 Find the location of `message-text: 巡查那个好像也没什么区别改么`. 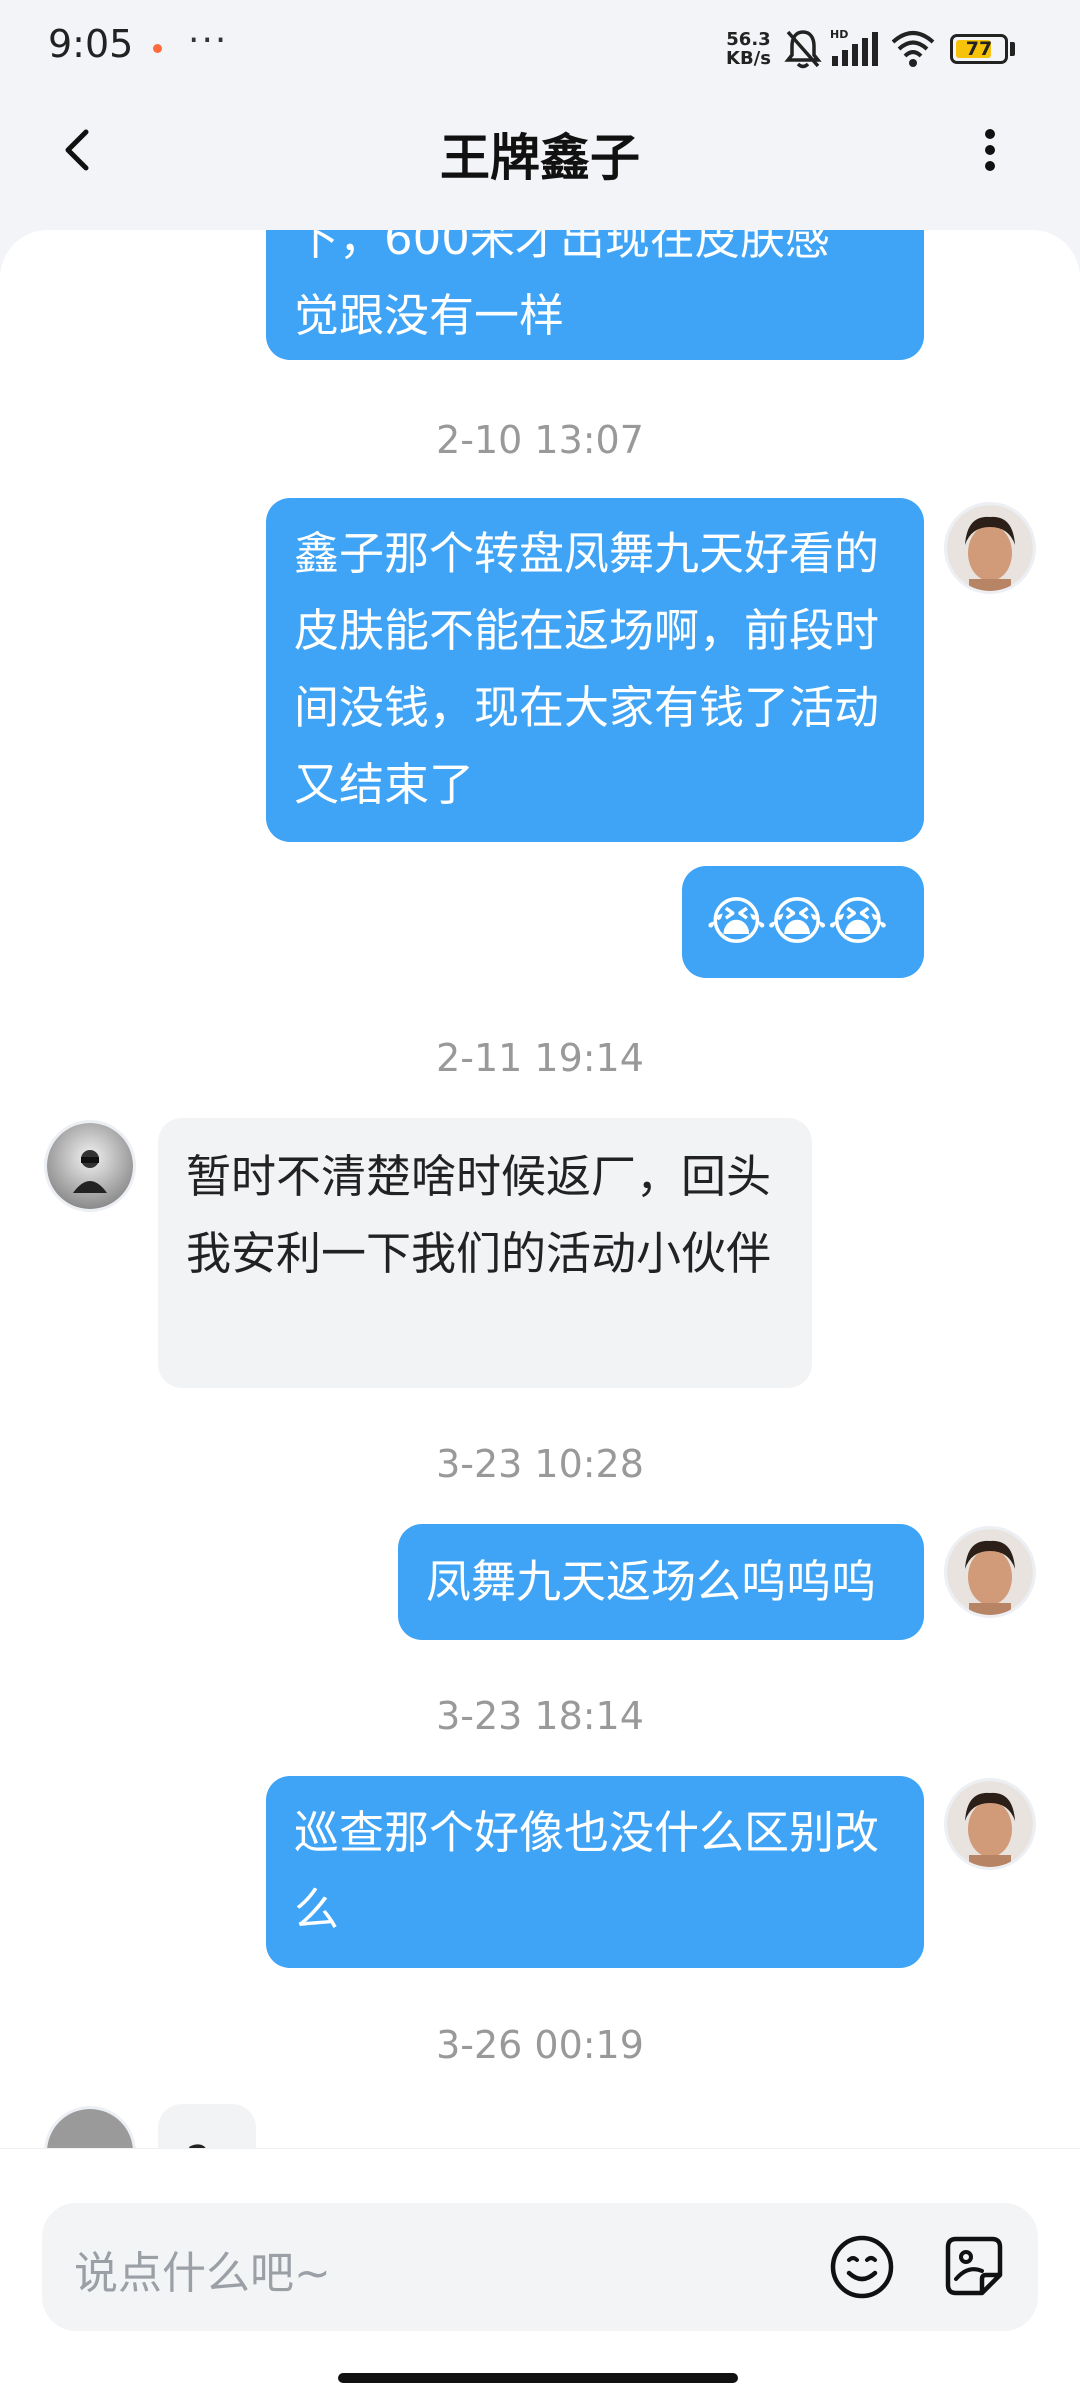

message-text: 巡查那个好像也没什么区别改么 is located at coordinates (587, 1871).